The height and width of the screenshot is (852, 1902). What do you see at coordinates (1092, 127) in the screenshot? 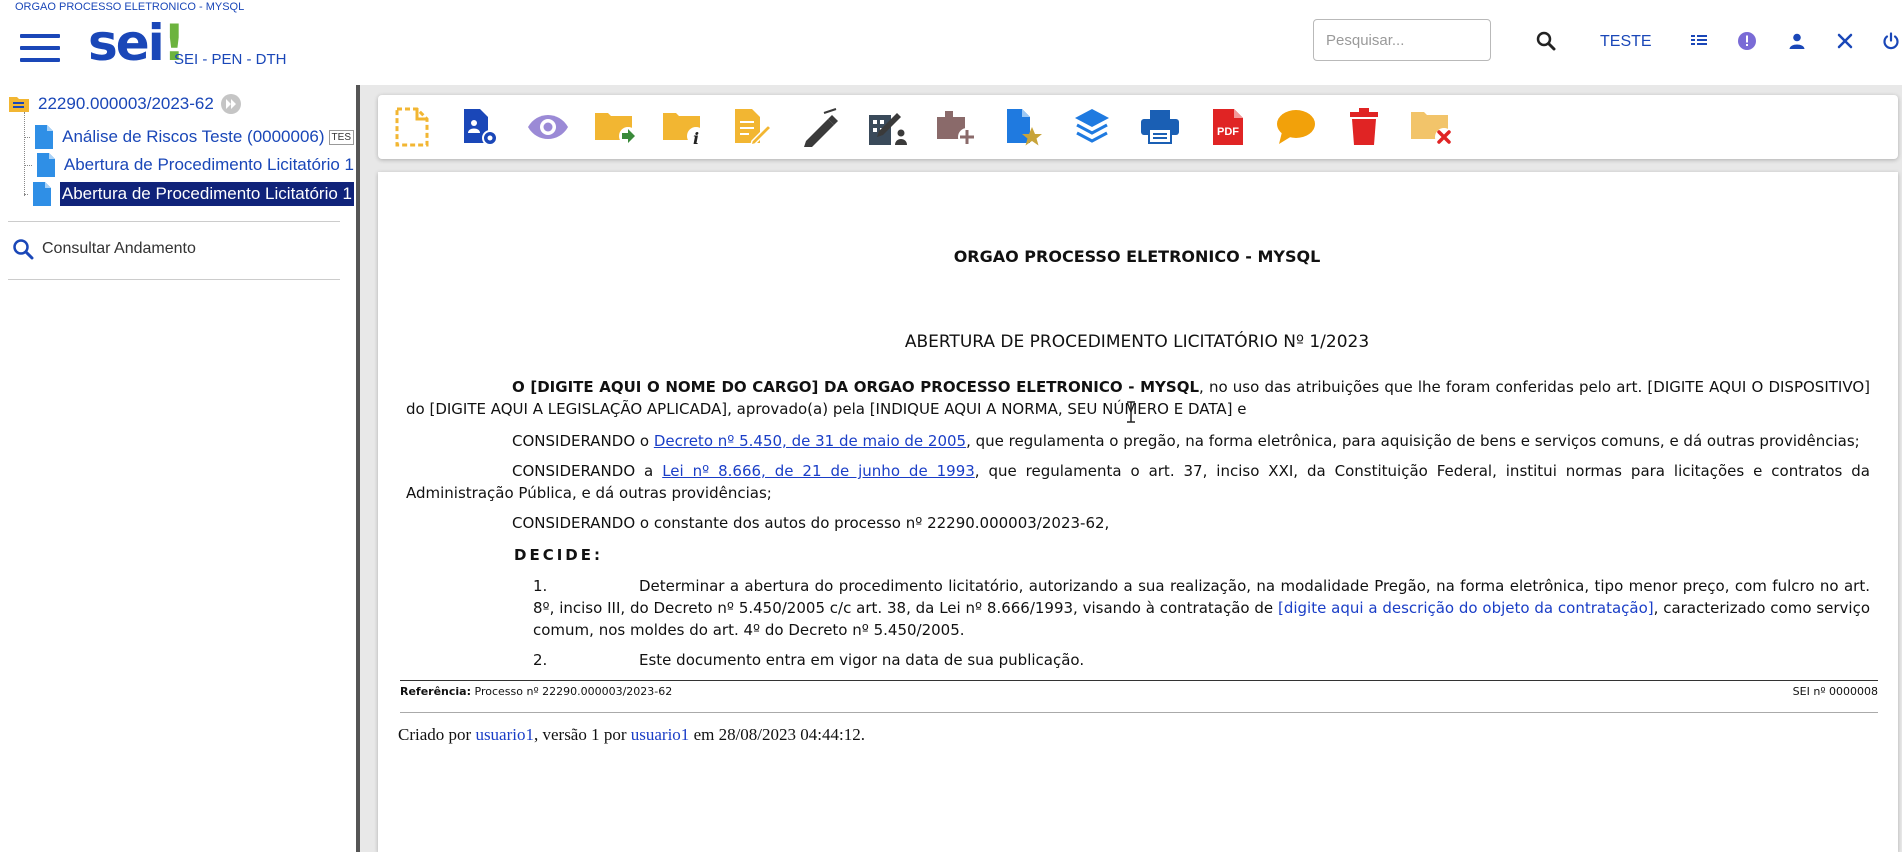
I see `layers-icon` at bounding box center [1092, 127].